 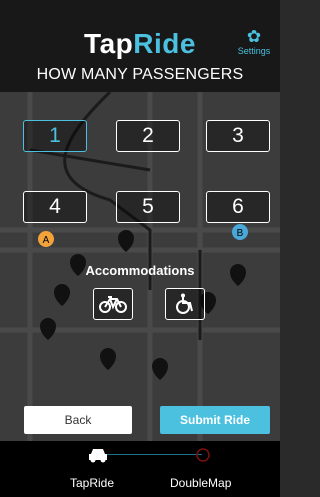 I want to click on svg-text: A, so click(x=46, y=240).